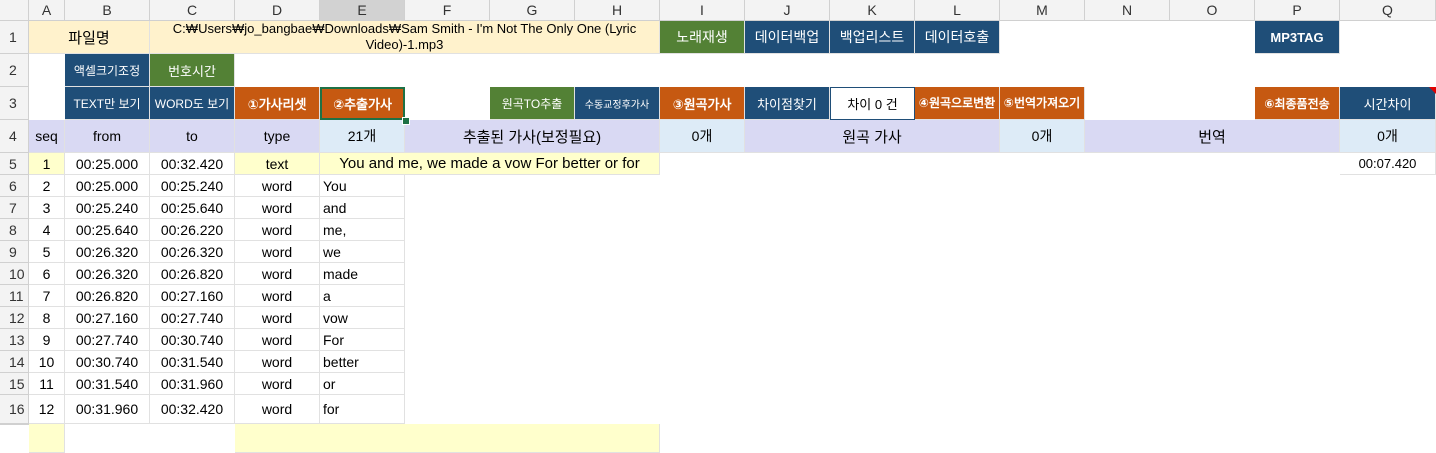 This screenshot has height=453, width=1436. Describe the element at coordinates (14, 274) in the screenshot. I see `row-header-10: 10` at that location.